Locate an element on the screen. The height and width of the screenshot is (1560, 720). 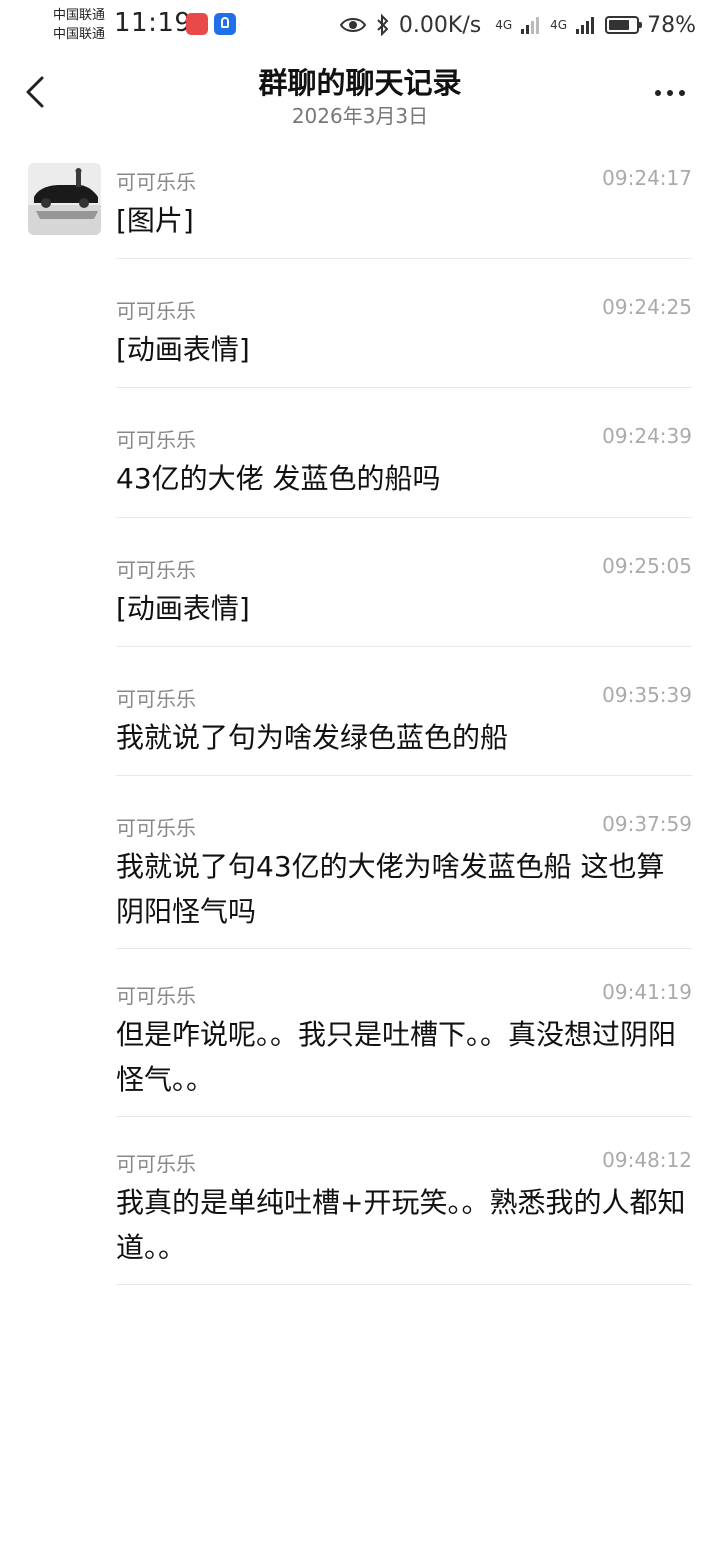
carrier-2: 中国联通 is located at coordinates (79, 34).